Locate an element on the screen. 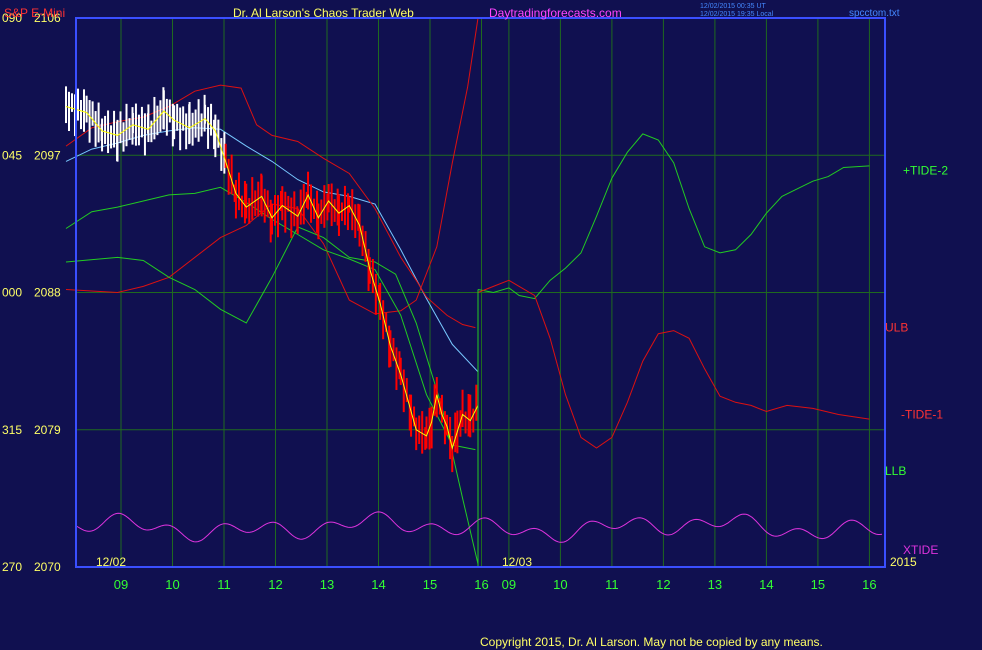 The image size is (982, 650). series-label-xtide: XTIDE is located at coordinates (920, 550).